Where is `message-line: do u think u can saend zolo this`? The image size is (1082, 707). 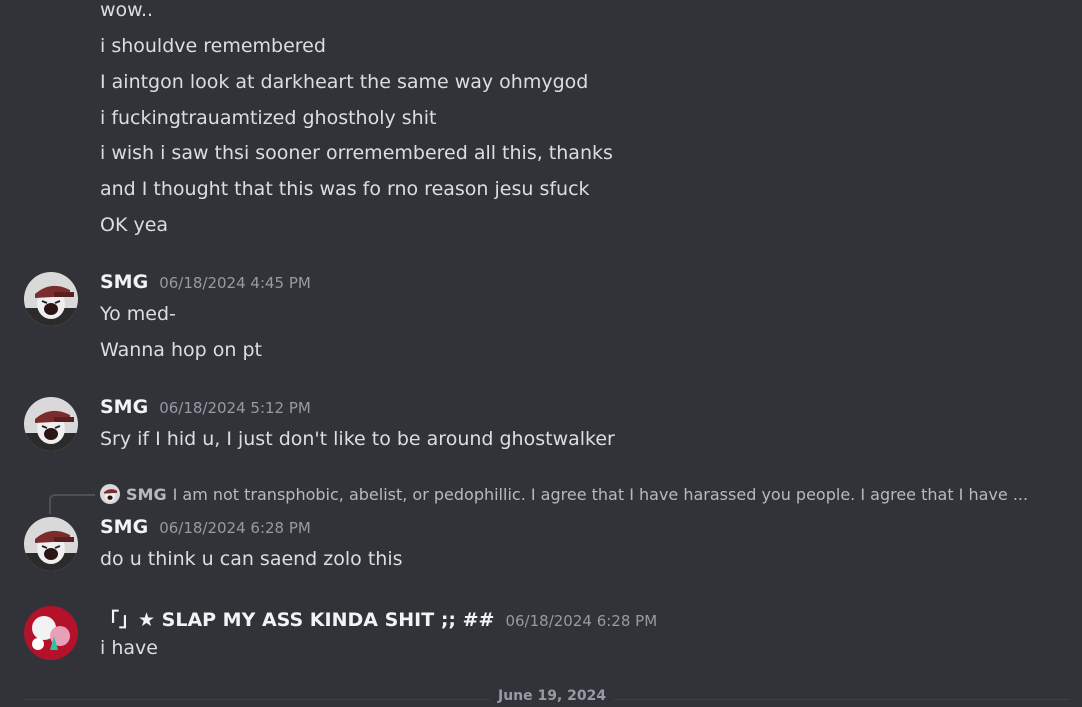 message-line: do u think u can saend zolo this is located at coordinates (251, 559).